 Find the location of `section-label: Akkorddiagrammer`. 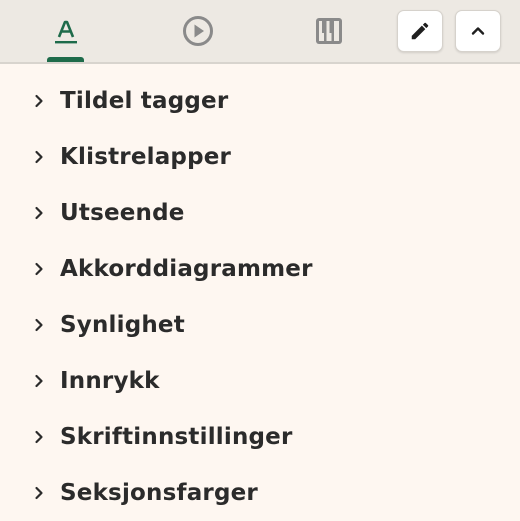

section-label: Akkorddiagrammer is located at coordinates (186, 269).